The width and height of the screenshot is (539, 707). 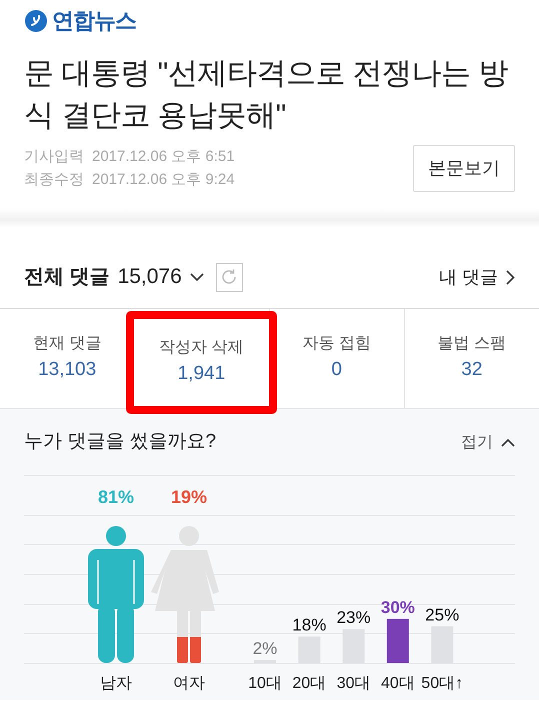 I want to click on chevron-down-icon, so click(x=197, y=277).